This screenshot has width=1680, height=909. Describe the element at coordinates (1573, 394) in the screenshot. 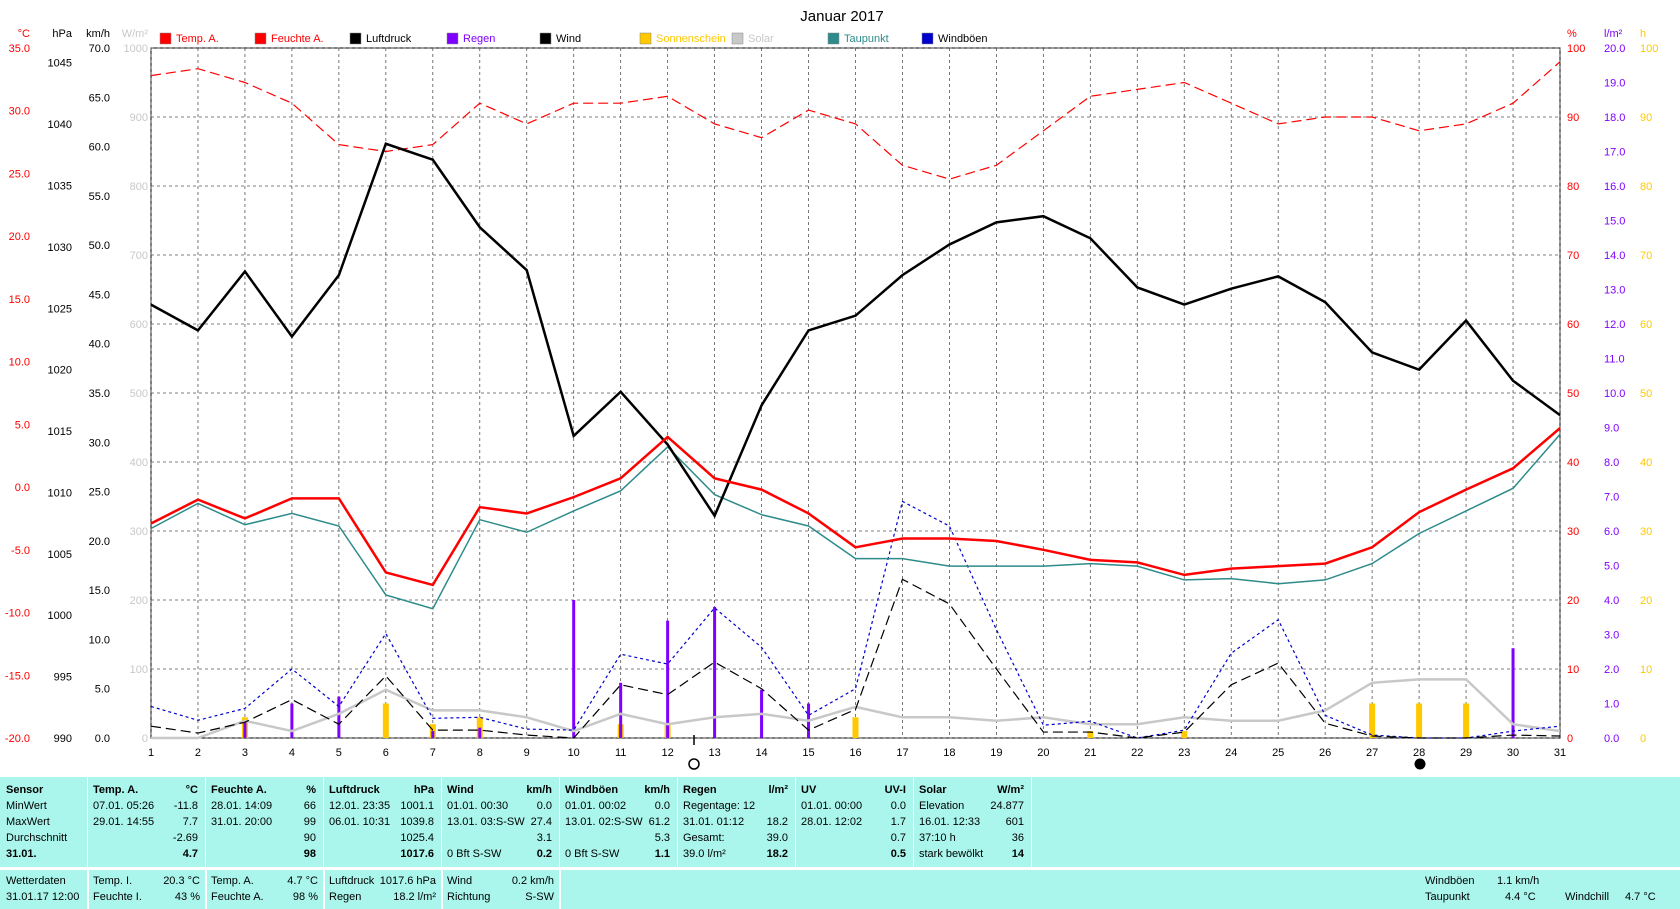

I see `humidity-tick-label: 50` at that location.